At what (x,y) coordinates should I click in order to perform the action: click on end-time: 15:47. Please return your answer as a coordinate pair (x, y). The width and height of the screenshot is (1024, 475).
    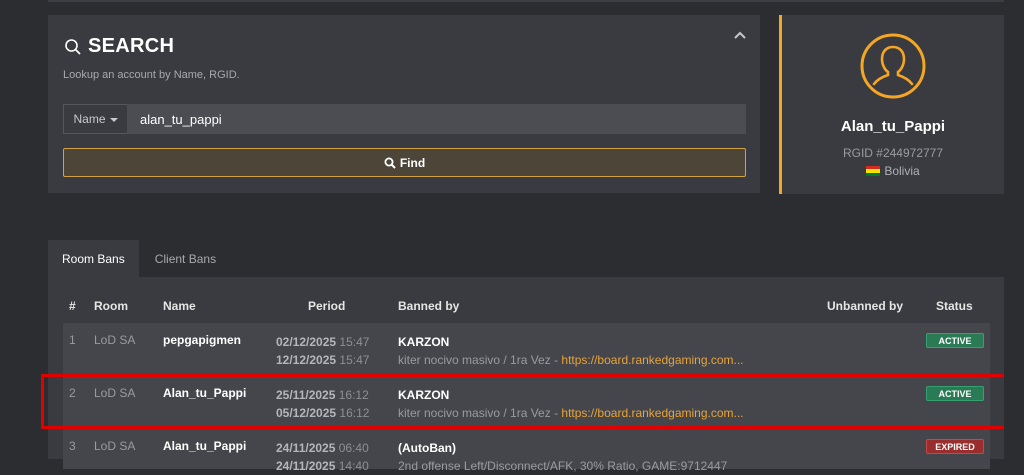
    Looking at the image, I should click on (354, 360).